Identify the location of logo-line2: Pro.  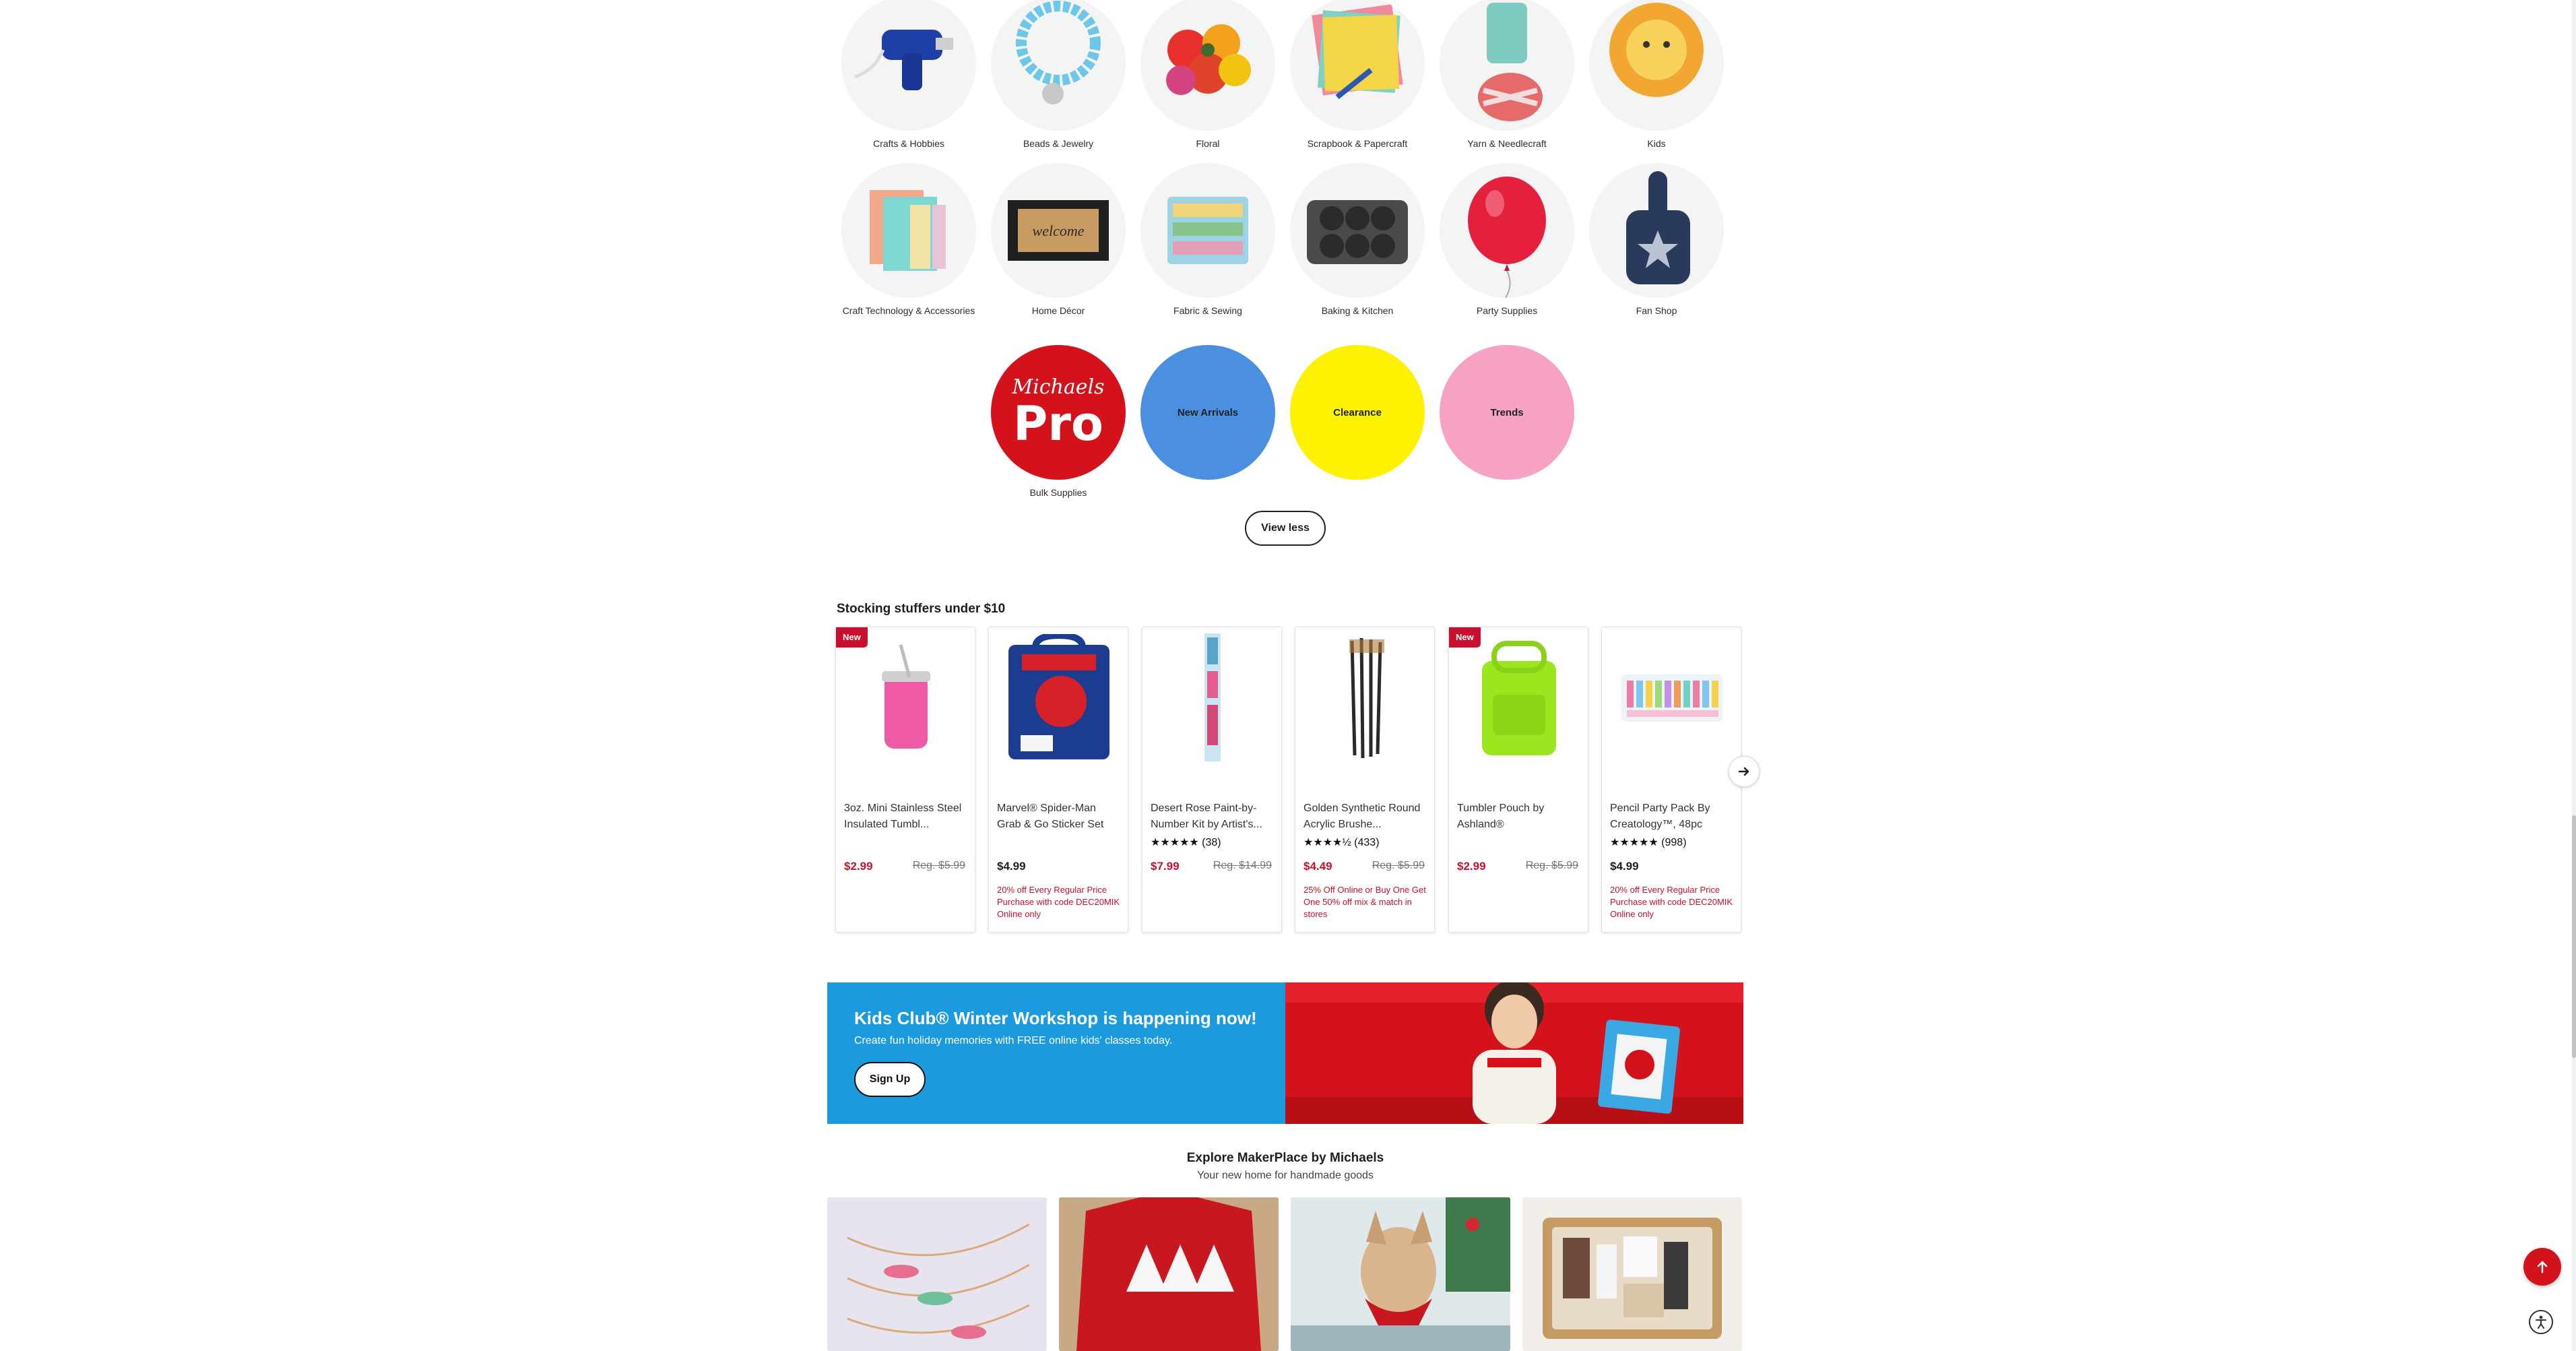
(1058, 423).